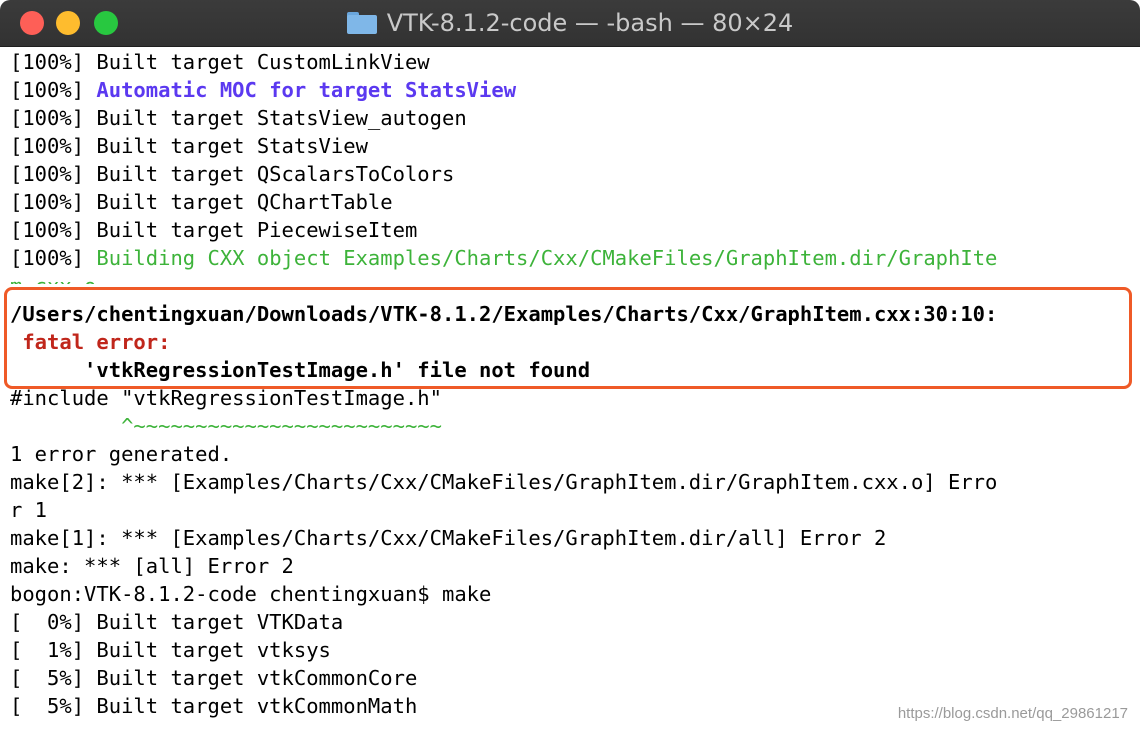 The image size is (1140, 730). I want to click on title-bar: VTK-8.1.2-code — -bash — 80×24, so click(570, 23).